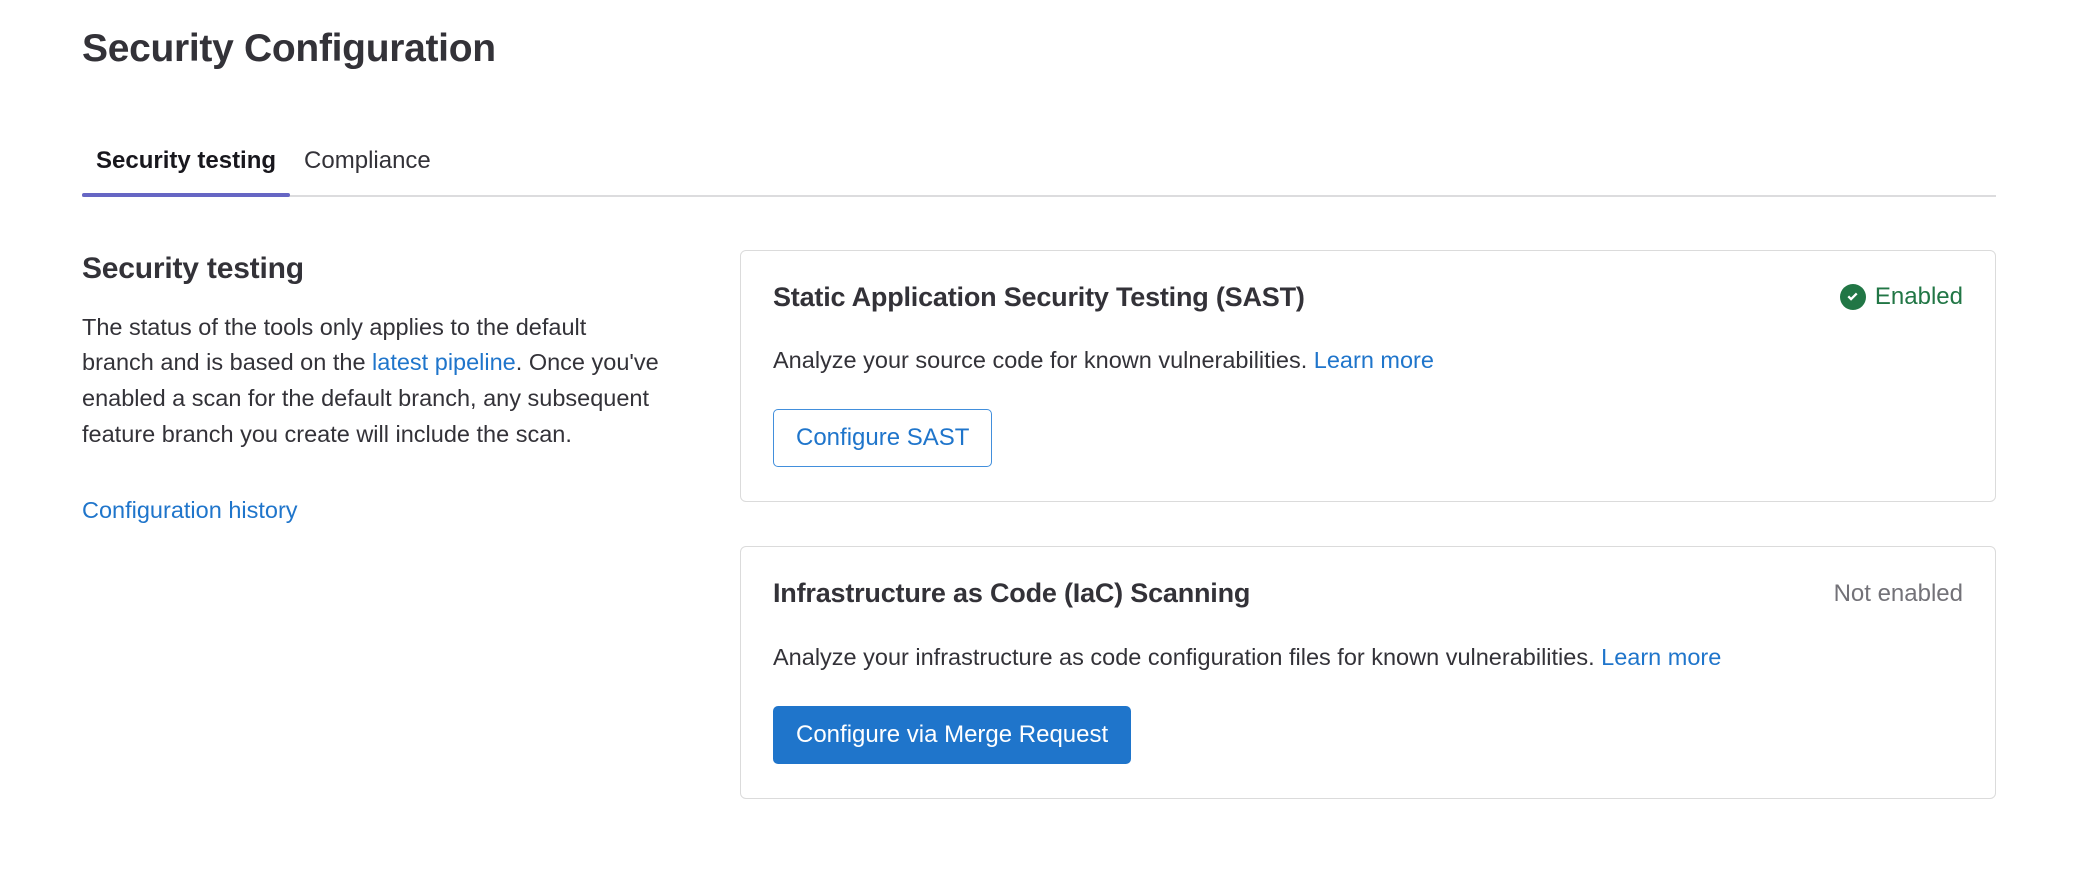 This screenshot has height=878, width=2098. I want to click on sast-card-actions: Configure SAST, so click(1368, 438).